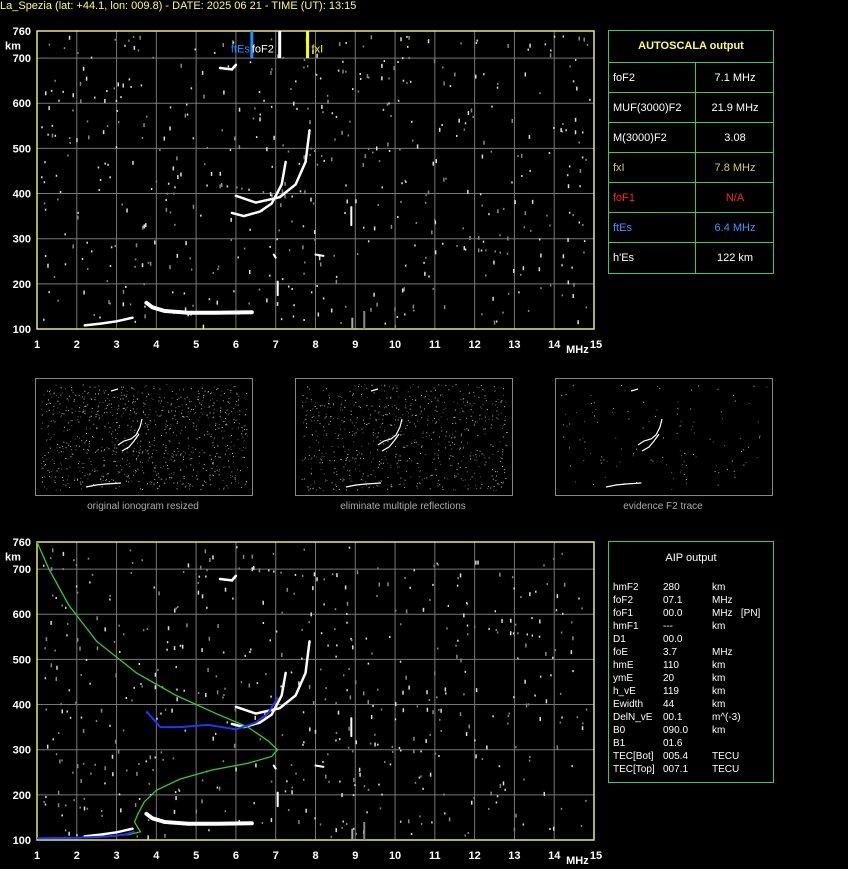 The image size is (848, 869). Describe the element at coordinates (240, 50) in the screenshot. I see `ftes-label: ftEs` at that location.